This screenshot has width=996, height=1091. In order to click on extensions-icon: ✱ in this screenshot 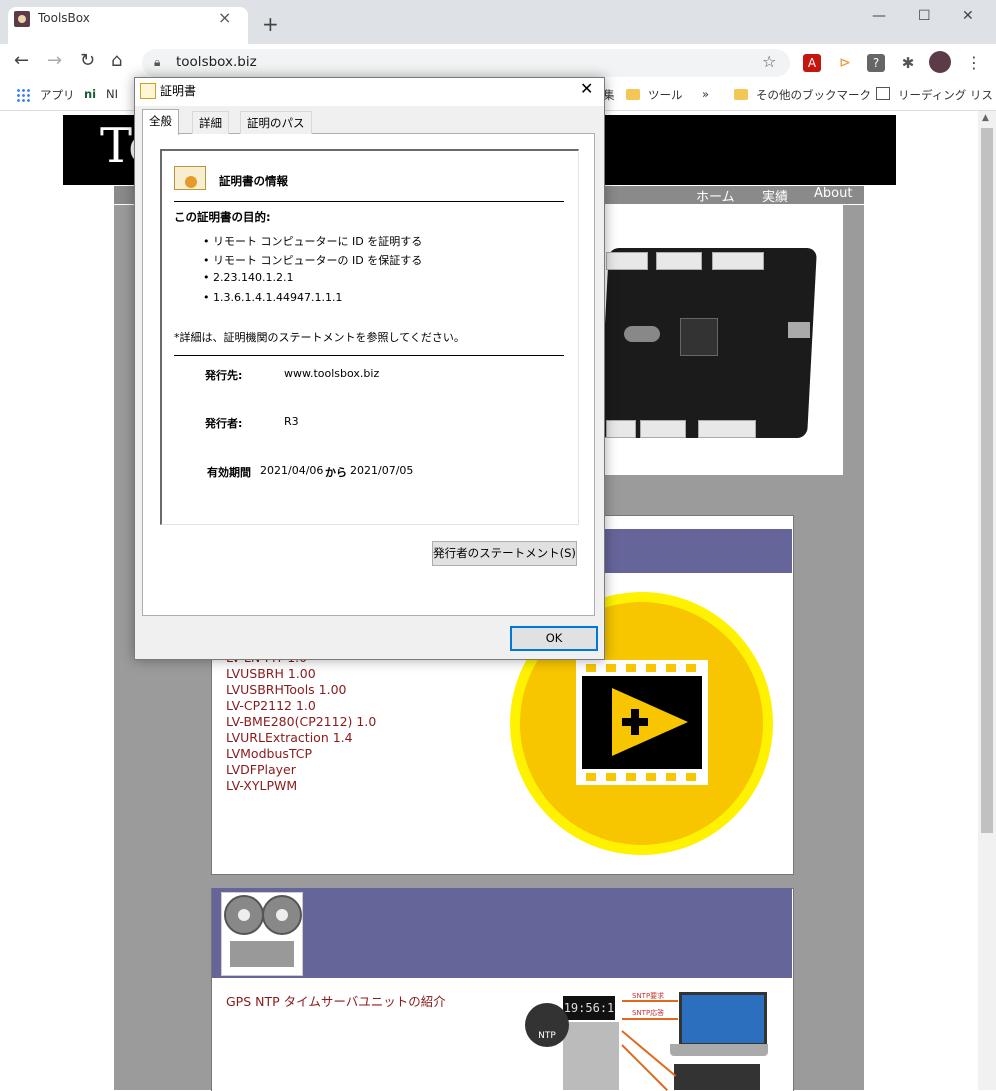, I will do `click(908, 63)`.